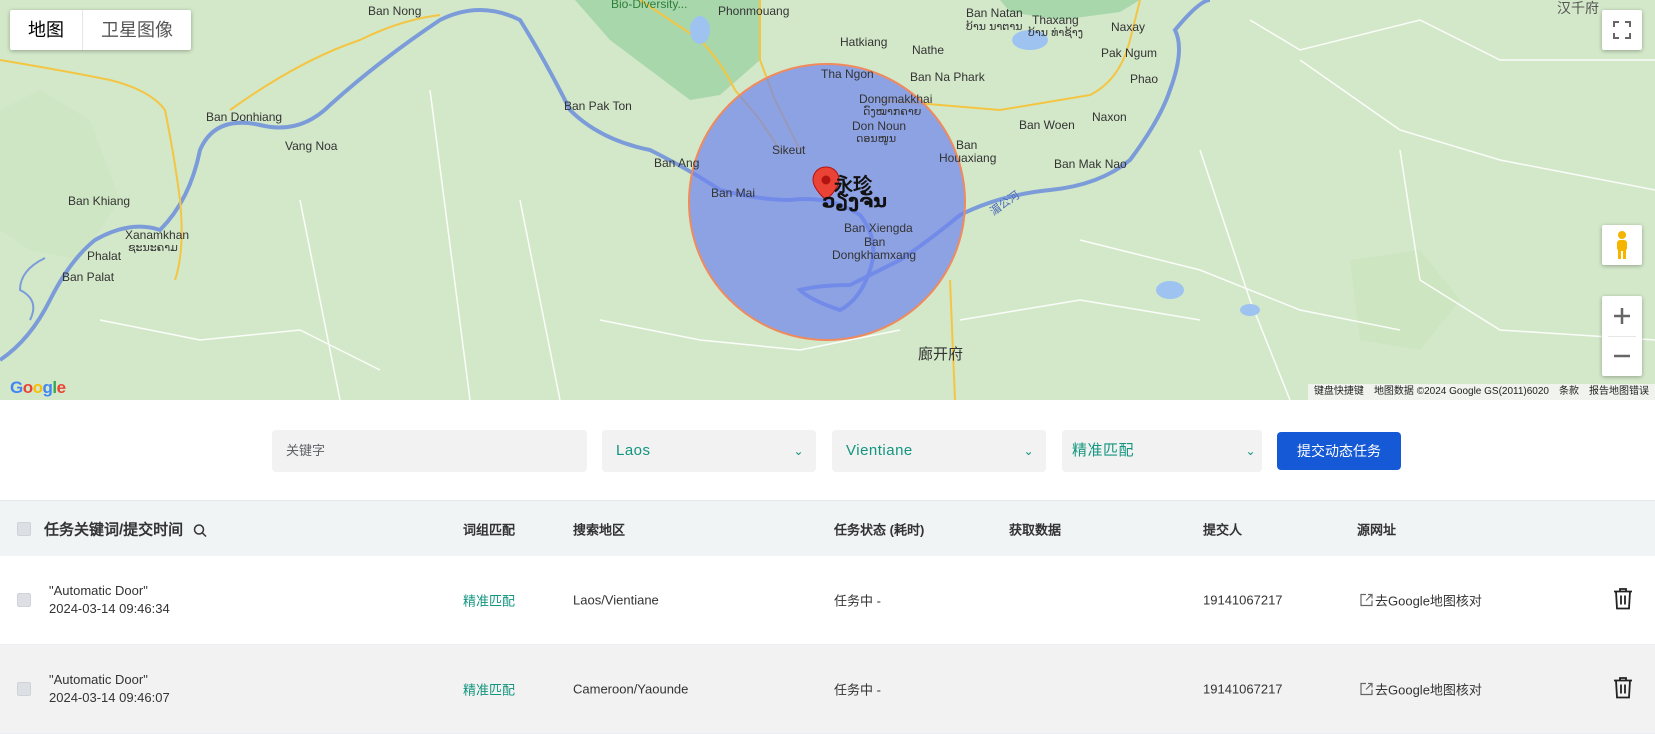  What do you see at coordinates (136, 30) in the screenshot?
I see `map-type-satellite-button: 卫星图像` at bounding box center [136, 30].